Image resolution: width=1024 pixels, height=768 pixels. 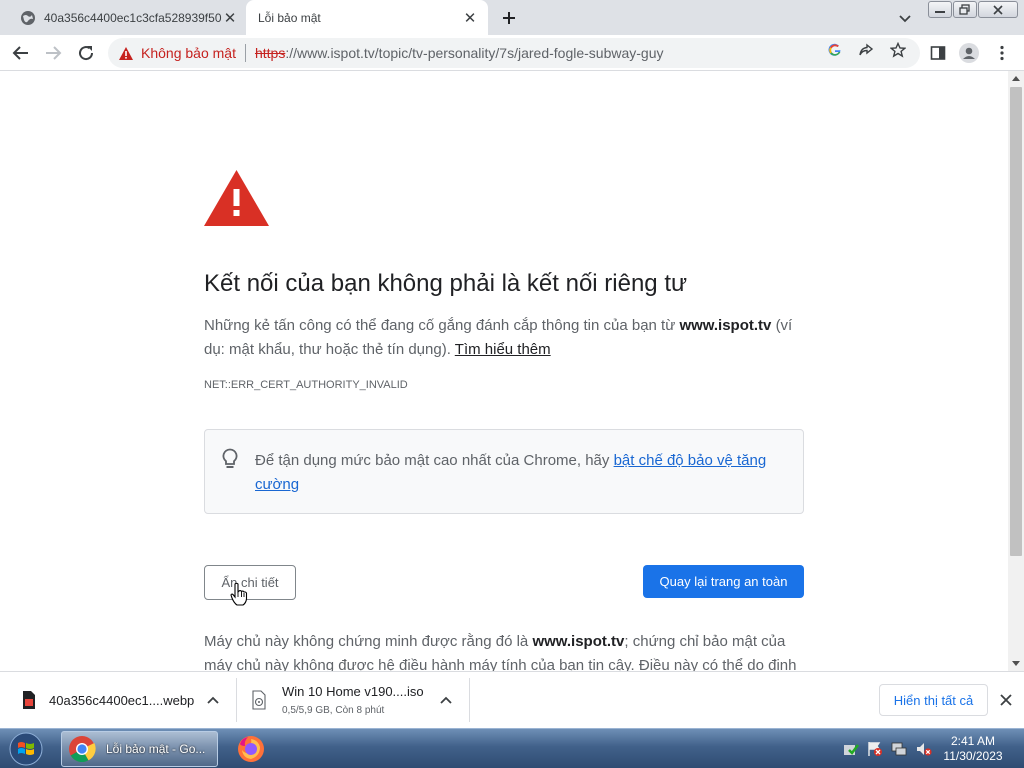 I want to click on back-to-safety-button: Quay lại trang an toàn, so click(x=723, y=581).